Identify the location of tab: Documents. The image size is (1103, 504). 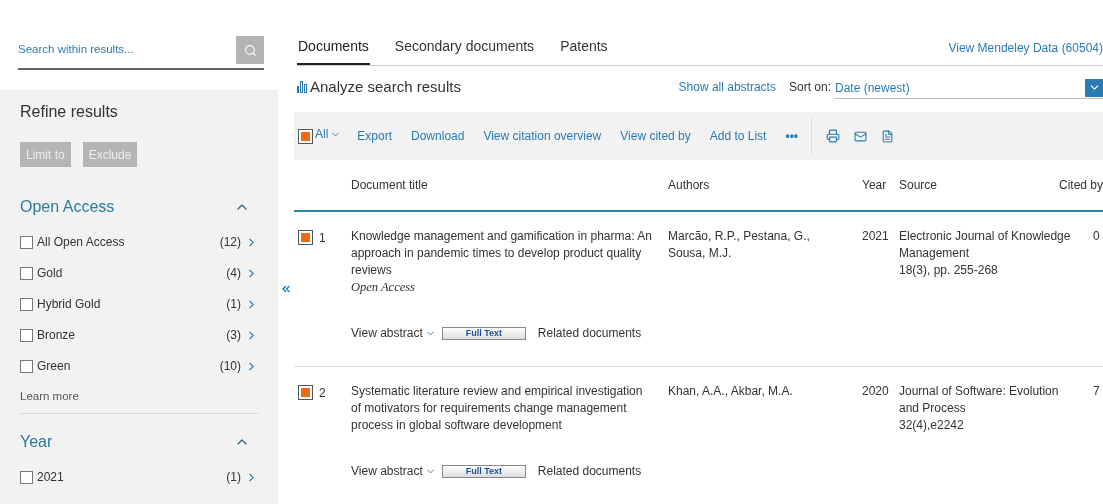
(333, 50).